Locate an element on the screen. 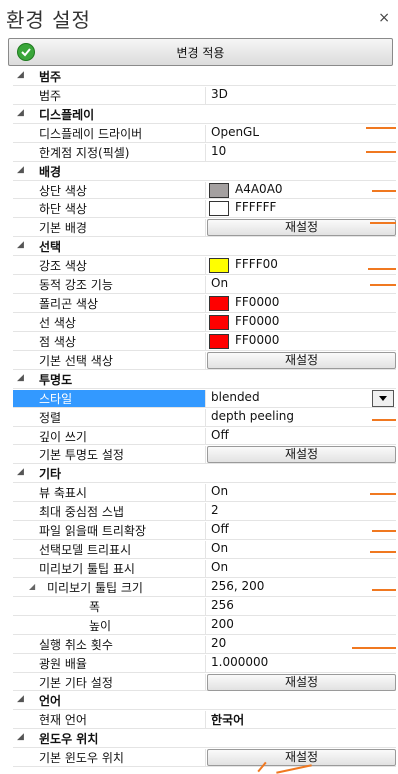  property-row-default-selection-color: 기본 선택 색상 재설정 is located at coordinates (204, 360).